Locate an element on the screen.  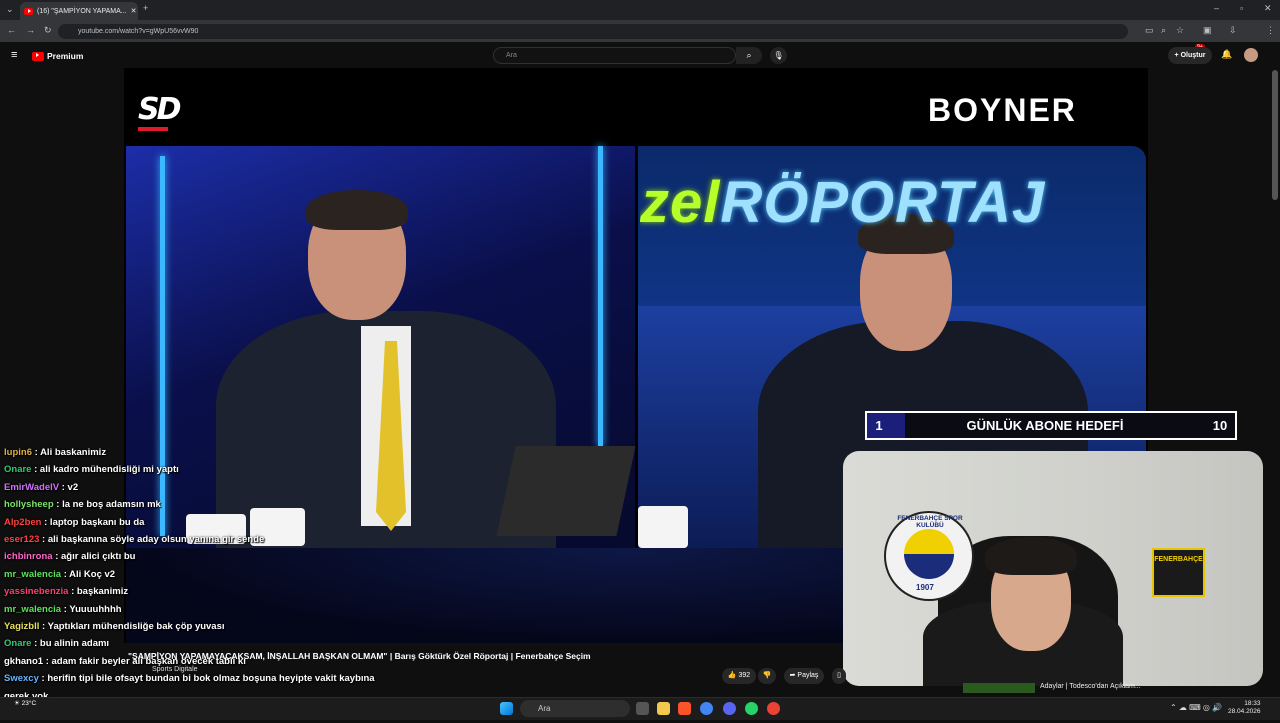
whatsapp-icon is located at coordinates (751, 708).